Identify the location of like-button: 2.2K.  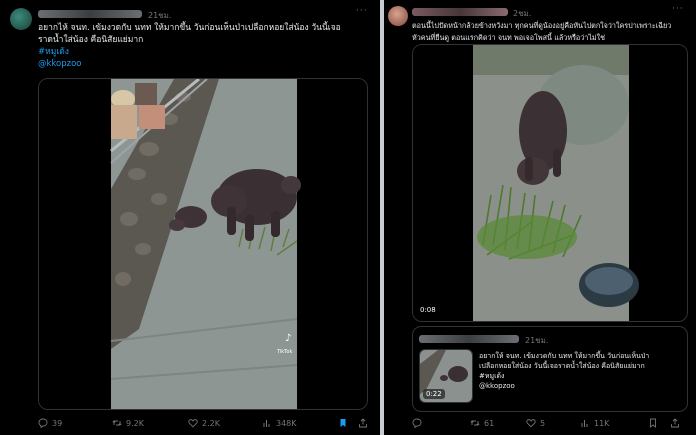
(204, 423).